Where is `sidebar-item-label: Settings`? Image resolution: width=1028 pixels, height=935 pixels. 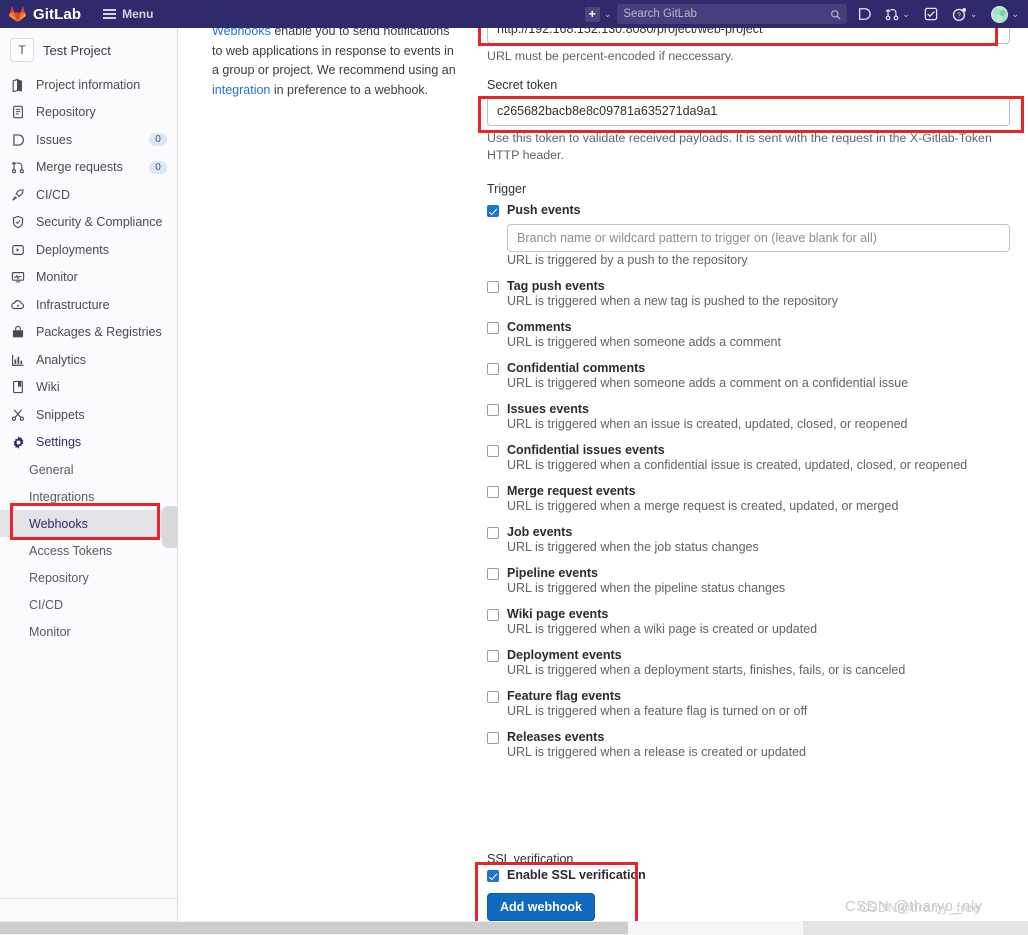 sidebar-item-label: Settings is located at coordinates (59, 442).